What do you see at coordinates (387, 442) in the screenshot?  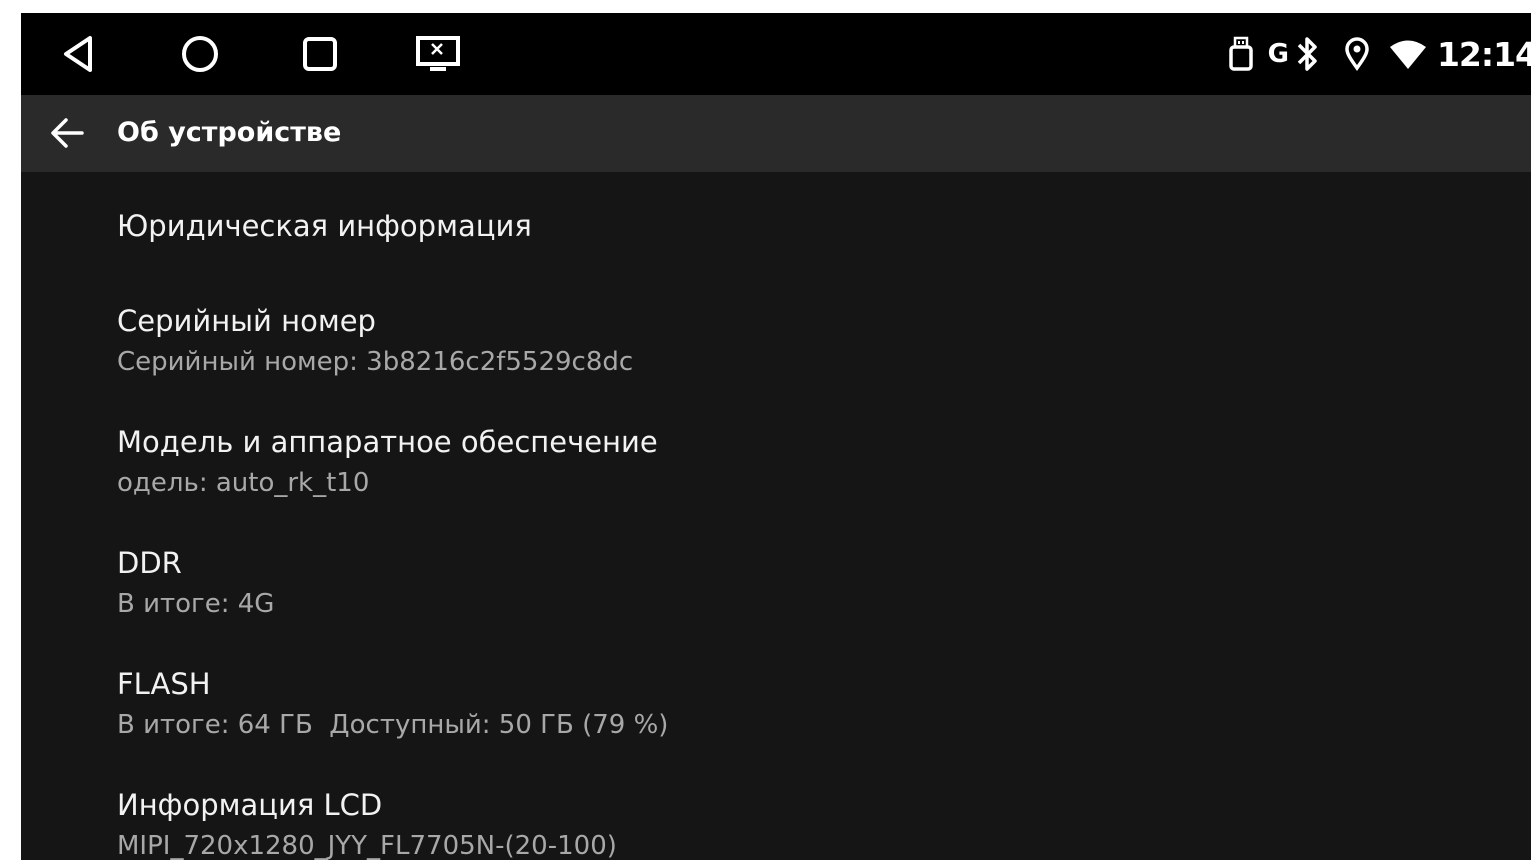 I see `list-item-title: Модель и аппаратное обеспечение` at bounding box center [387, 442].